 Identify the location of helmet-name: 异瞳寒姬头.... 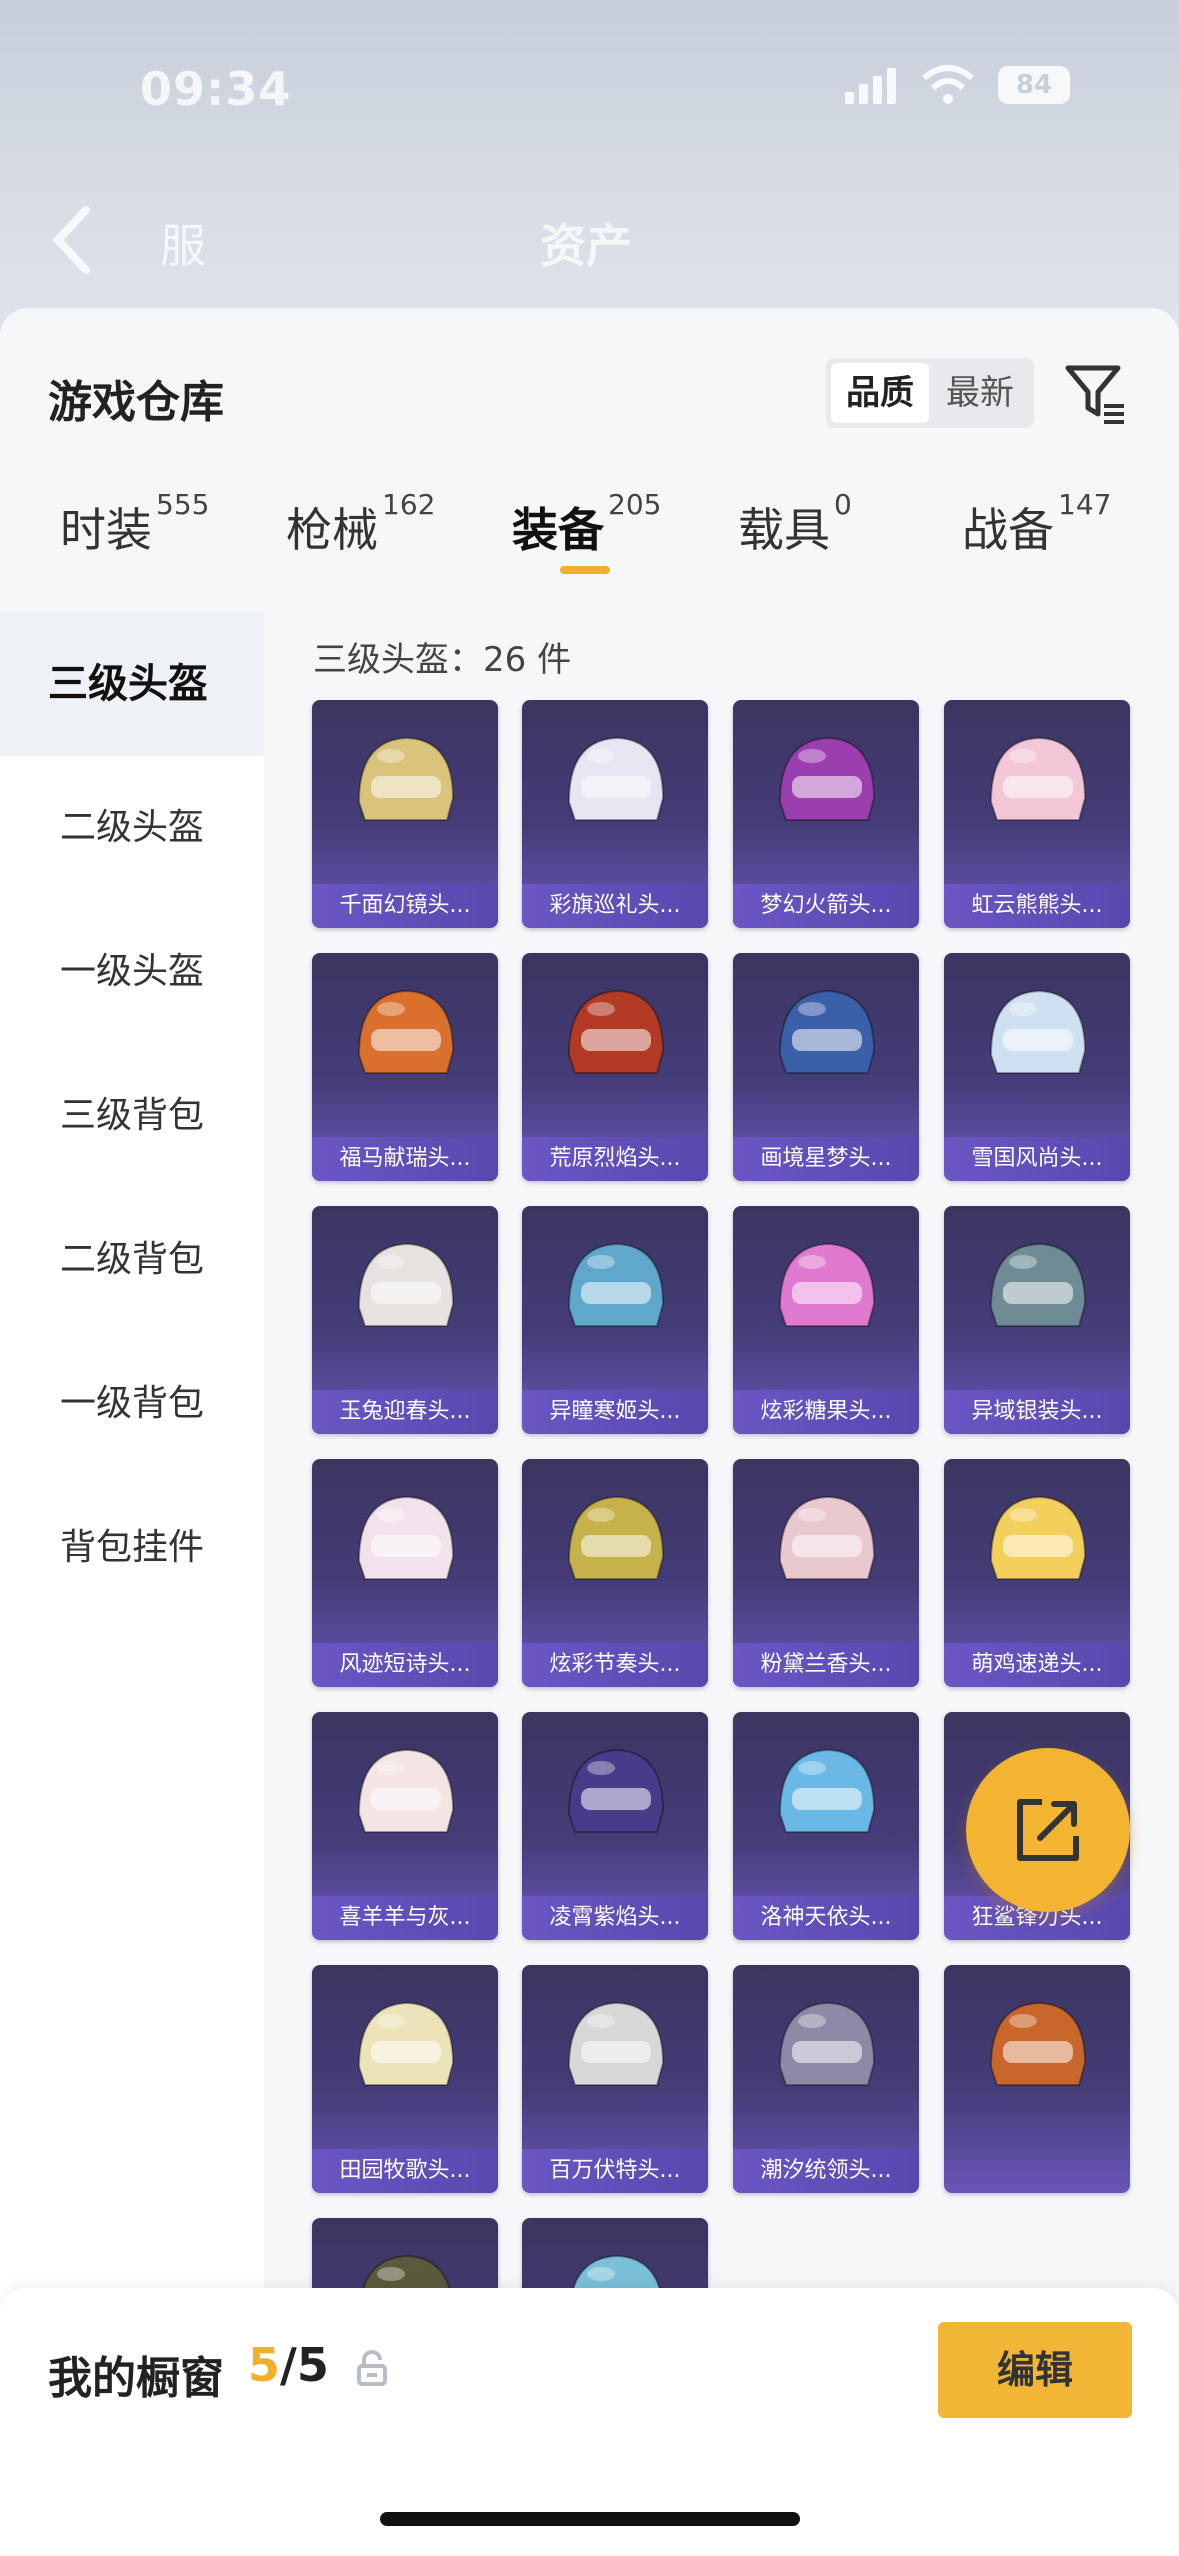
(615, 1412).